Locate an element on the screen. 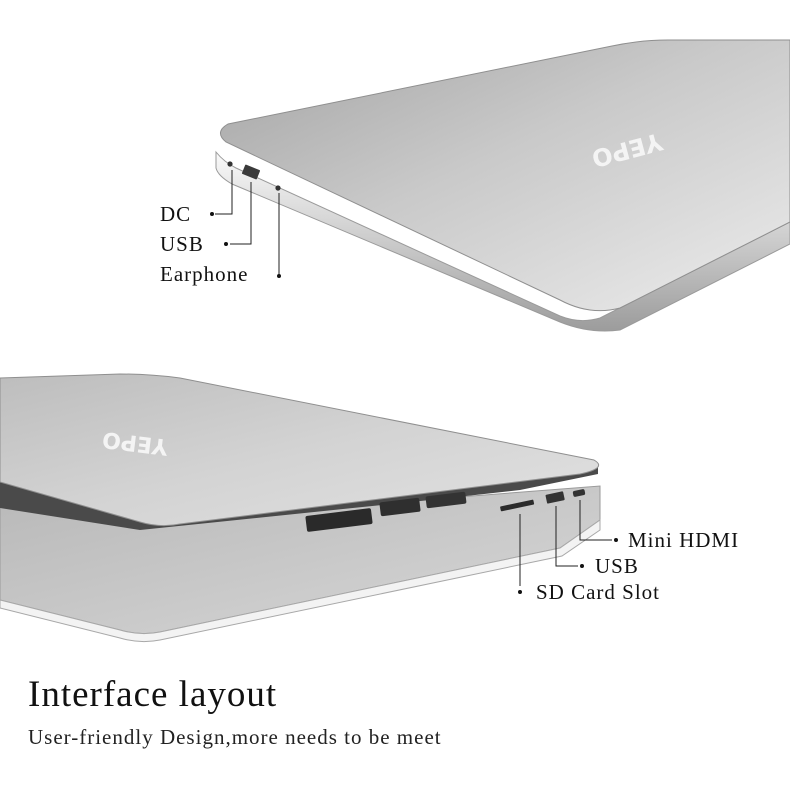 The image size is (790, 785). earphone-port-icon is located at coordinates (278, 188).